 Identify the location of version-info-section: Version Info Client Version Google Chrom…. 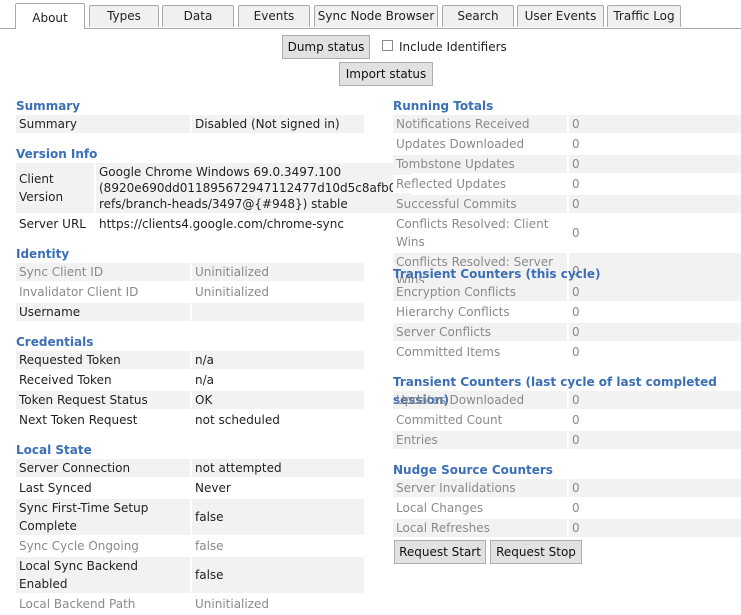
(214, 190).